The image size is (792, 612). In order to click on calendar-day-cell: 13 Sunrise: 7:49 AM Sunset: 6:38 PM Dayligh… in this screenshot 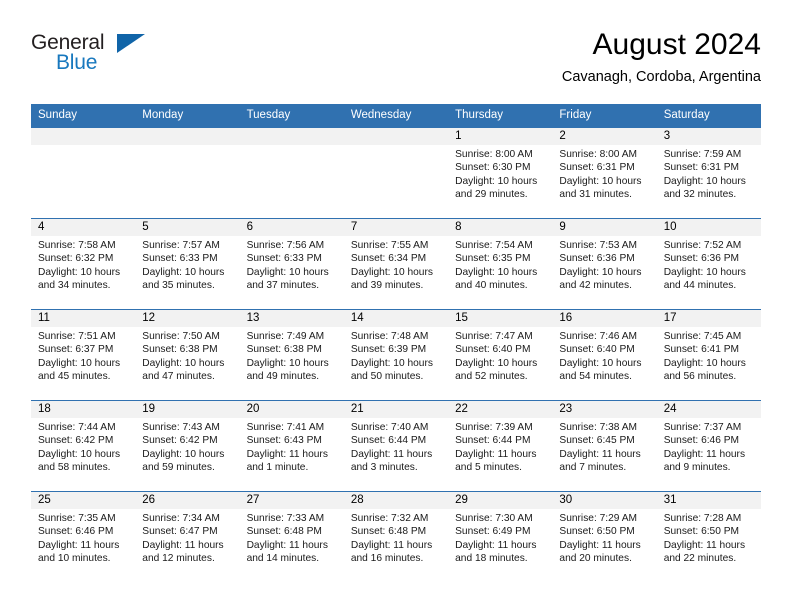, I will do `click(291, 355)`.